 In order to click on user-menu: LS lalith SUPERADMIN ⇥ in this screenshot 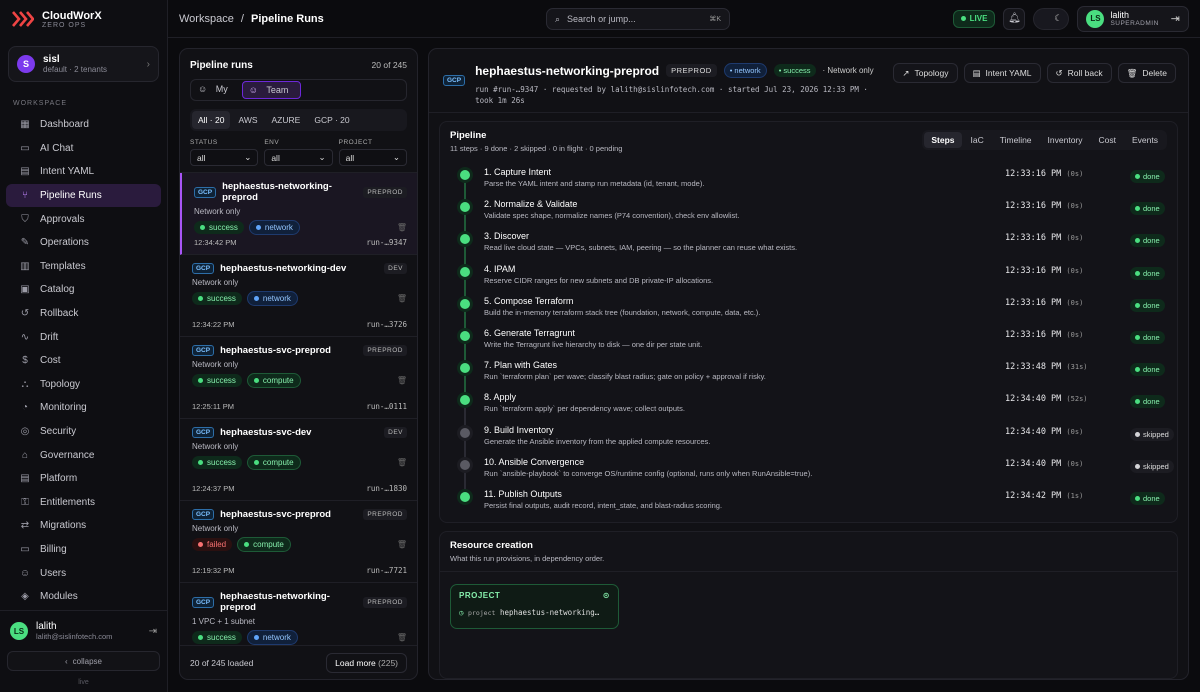, I will do `click(1133, 18)`.